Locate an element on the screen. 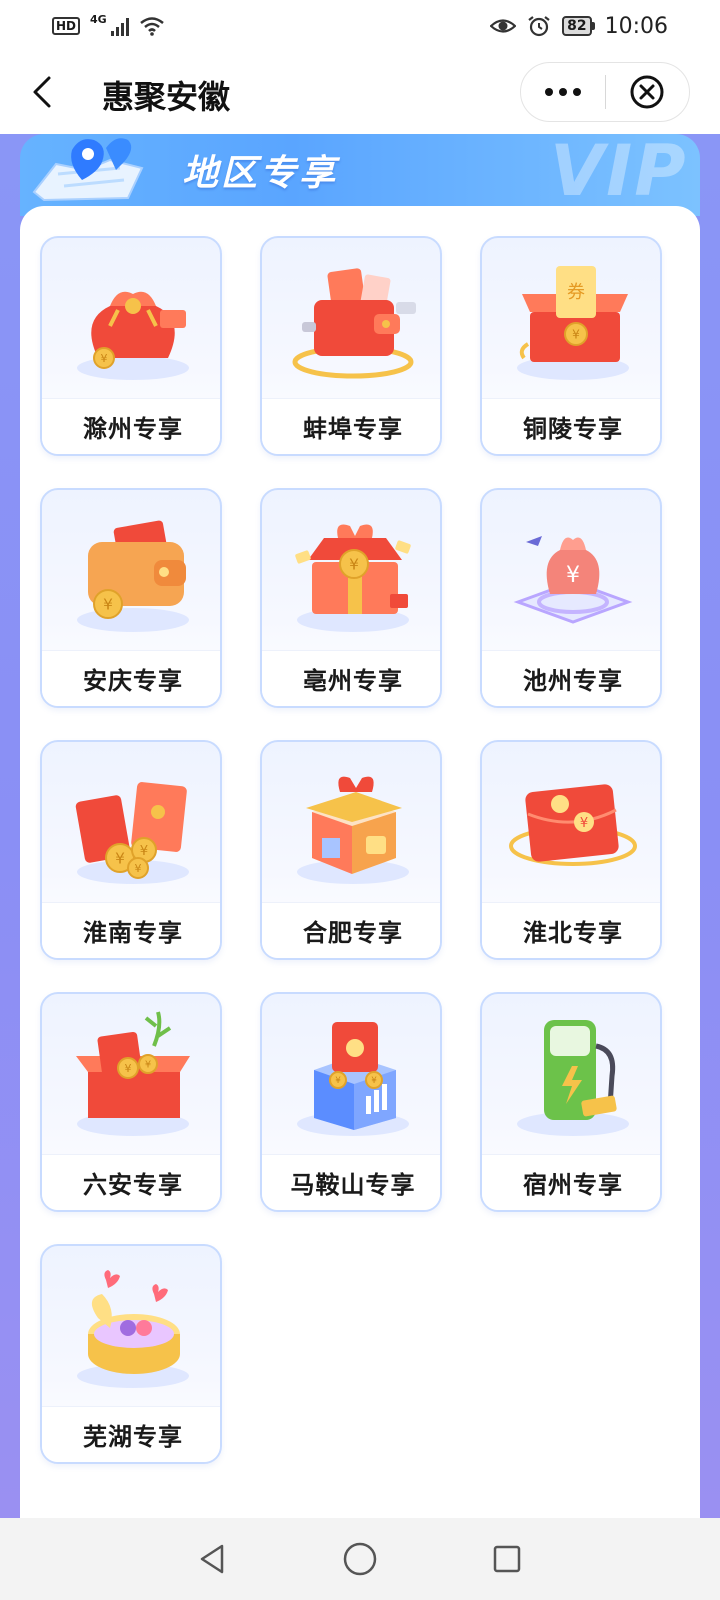 Image resolution: width=720 pixels, height=1600 pixels. wifi-icon is located at coordinates (151, 26).